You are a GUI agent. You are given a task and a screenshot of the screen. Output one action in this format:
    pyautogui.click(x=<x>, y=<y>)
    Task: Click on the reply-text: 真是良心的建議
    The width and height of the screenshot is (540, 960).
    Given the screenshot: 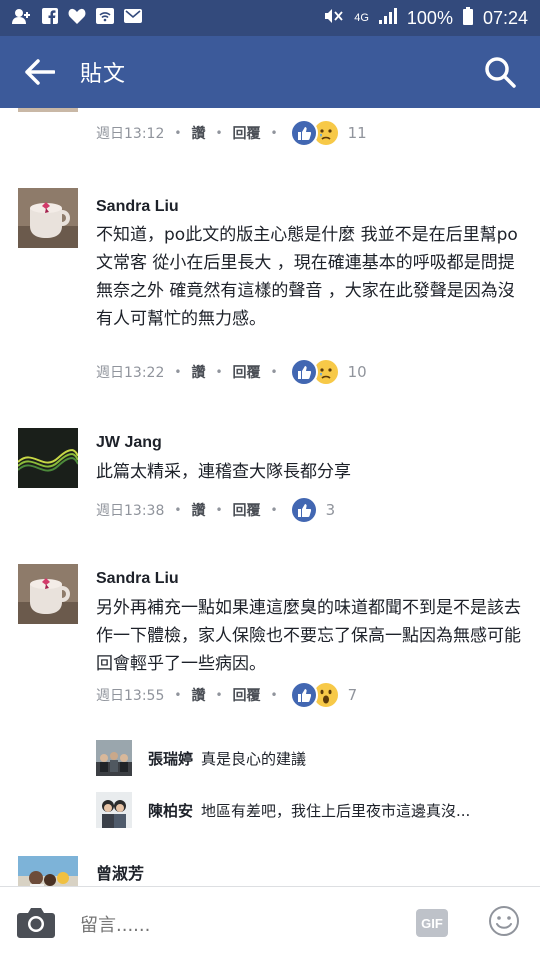 What is the action you would take?
    pyautogui.click(x=254, y=758)
    